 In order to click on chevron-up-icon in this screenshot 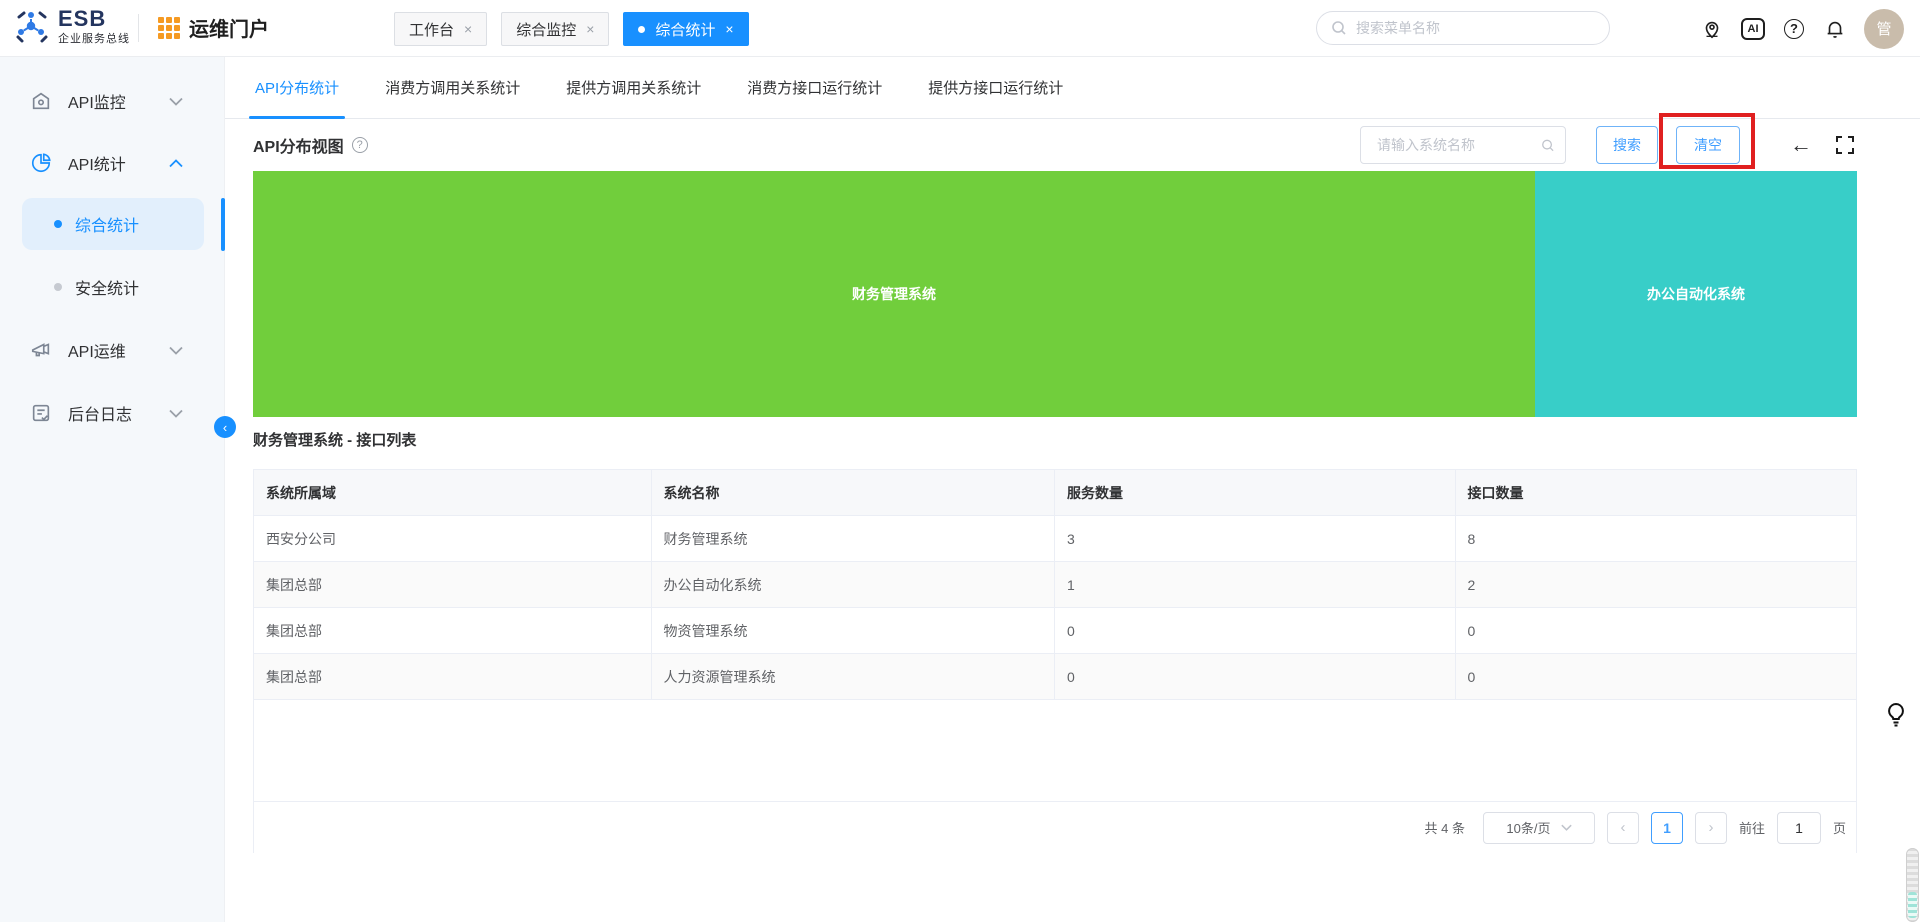, I will do `click(176, 163)`.